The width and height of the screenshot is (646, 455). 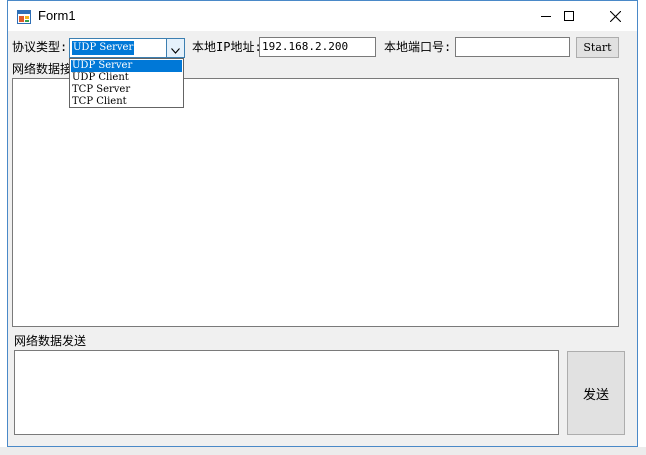 I want to click on title-bar: Form1, so click(x=322, y=16).